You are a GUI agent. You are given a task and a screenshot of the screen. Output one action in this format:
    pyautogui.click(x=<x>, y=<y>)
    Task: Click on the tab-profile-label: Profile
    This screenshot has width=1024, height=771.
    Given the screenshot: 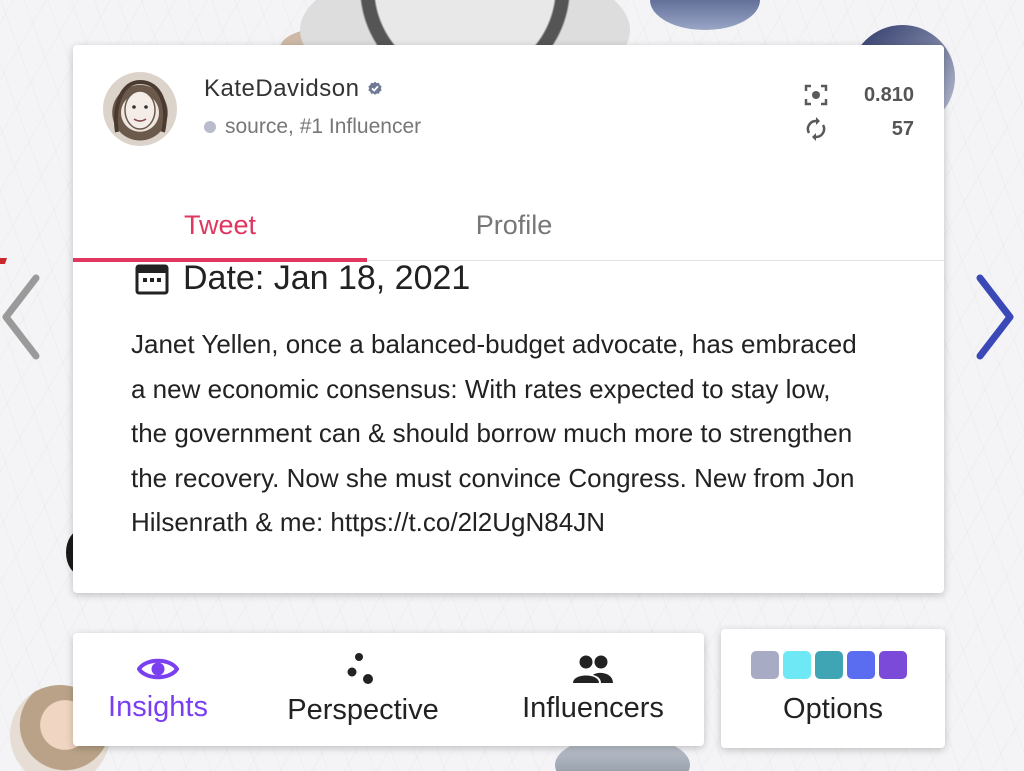 What is the action you would take?
    pyautogui.click(x=514, y=224)
    